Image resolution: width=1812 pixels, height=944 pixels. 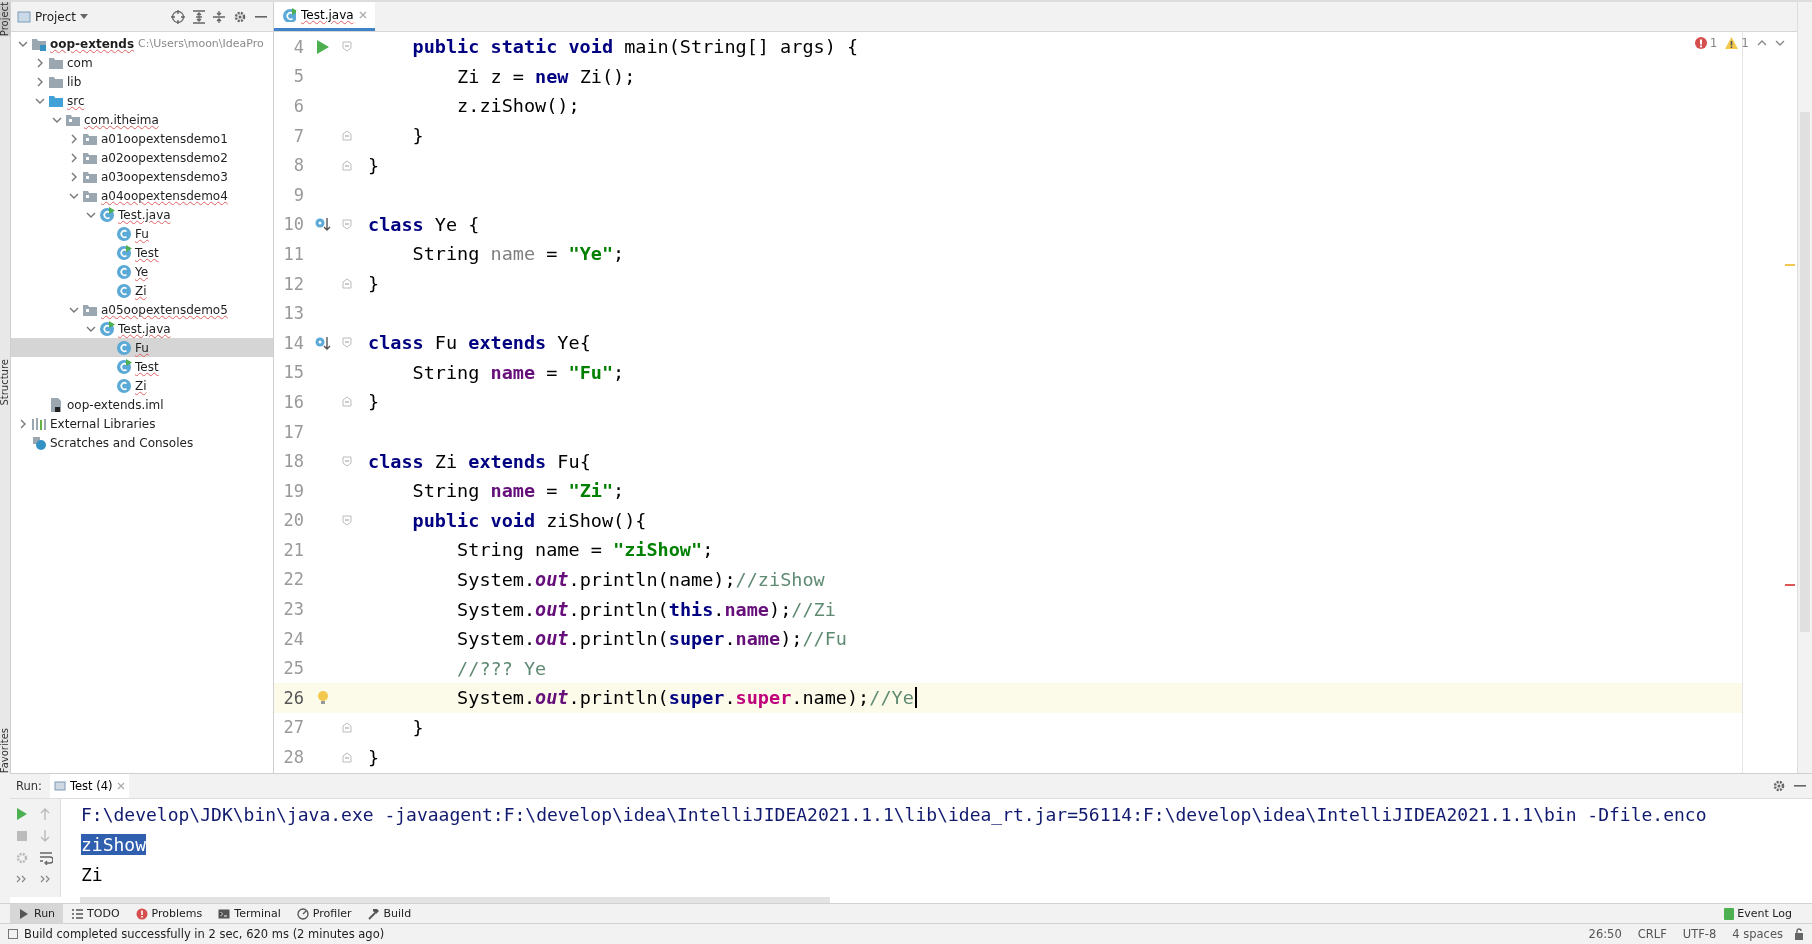 What do you see at coordinates (1790, 265) in the screenshot?
I see `warning-marker` at bounding box center [1790, 265].